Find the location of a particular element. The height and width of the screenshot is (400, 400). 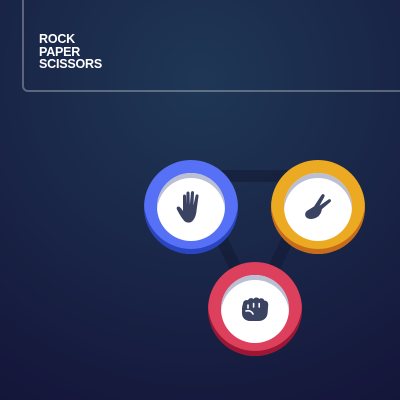

scissors-button is located at coordinates (318, 207).